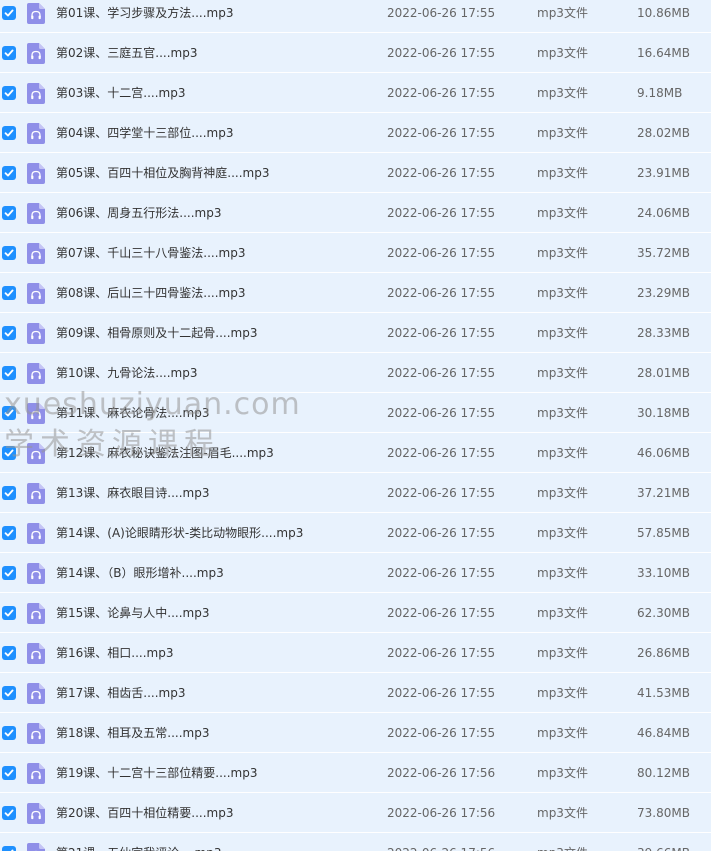 The width and height of the screenshot is (711, 851). Describe the element at coordinates (144, 813) in the screenshot. I see `file-name: 第20课、百四十相位精要....mp3` at that location.